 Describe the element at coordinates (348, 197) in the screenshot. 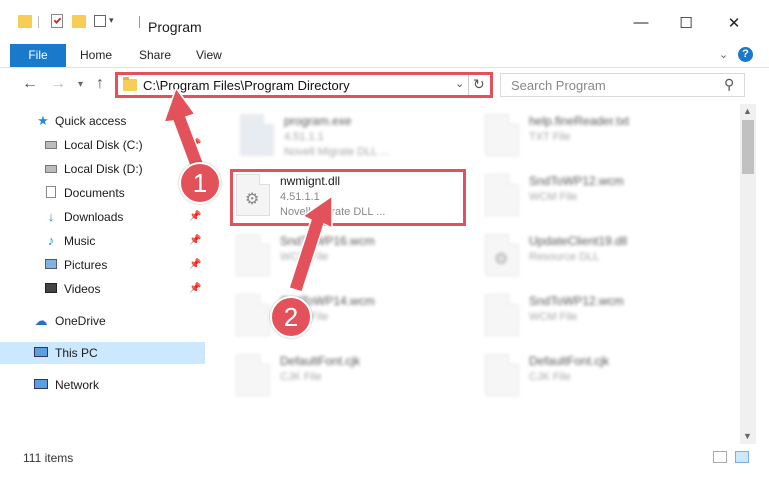

I see `file-highlight-box` at that location.